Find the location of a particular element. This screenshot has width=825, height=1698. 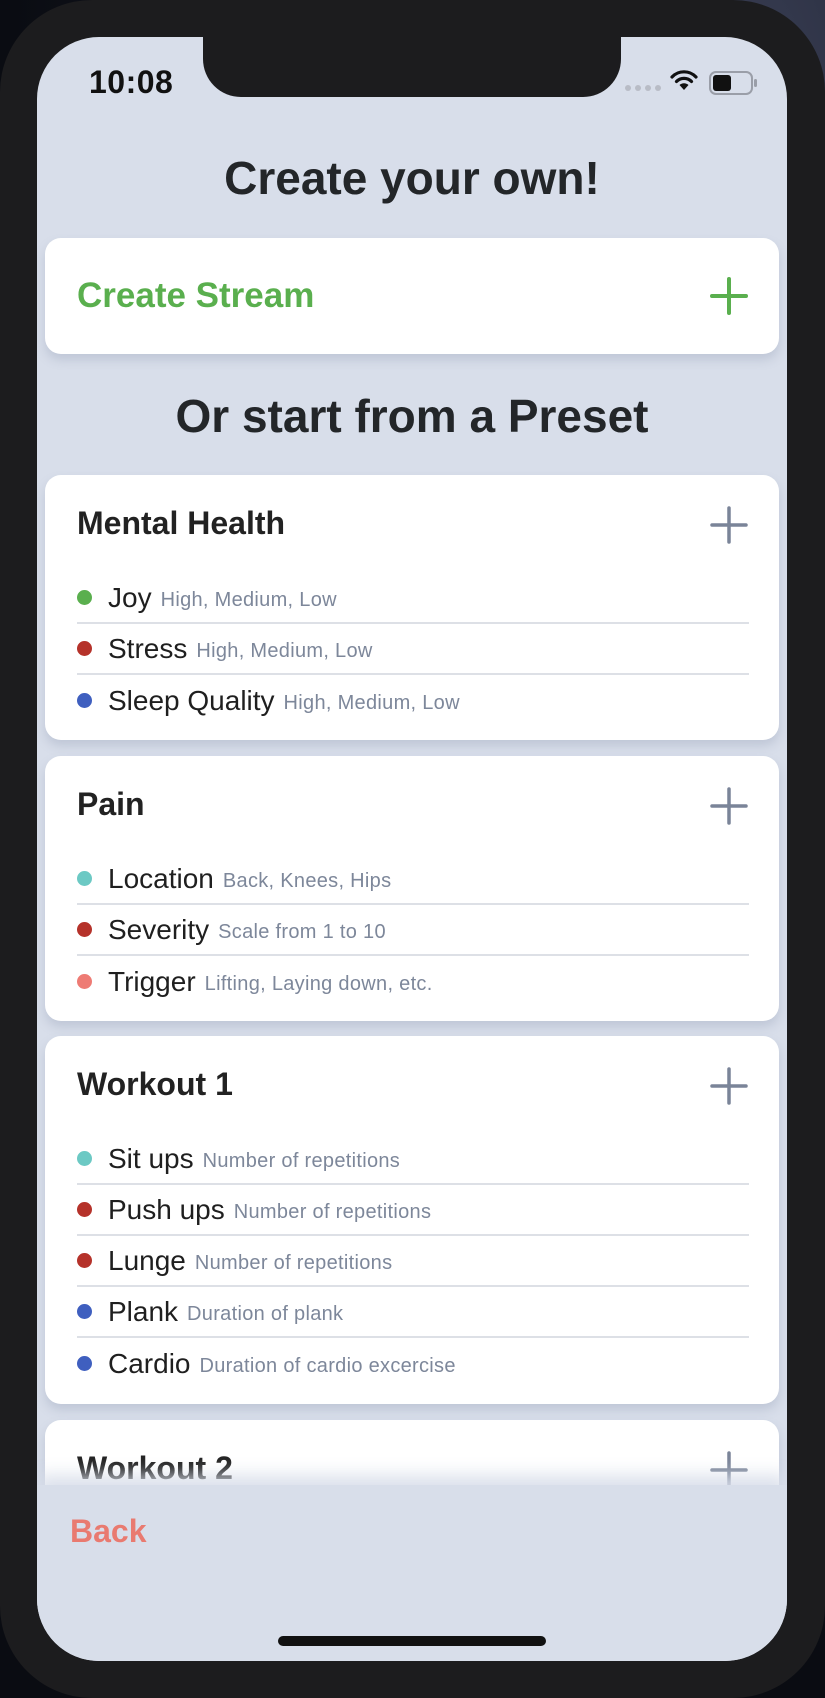

item-name: Push ups is located at coordinates (166, 1209).